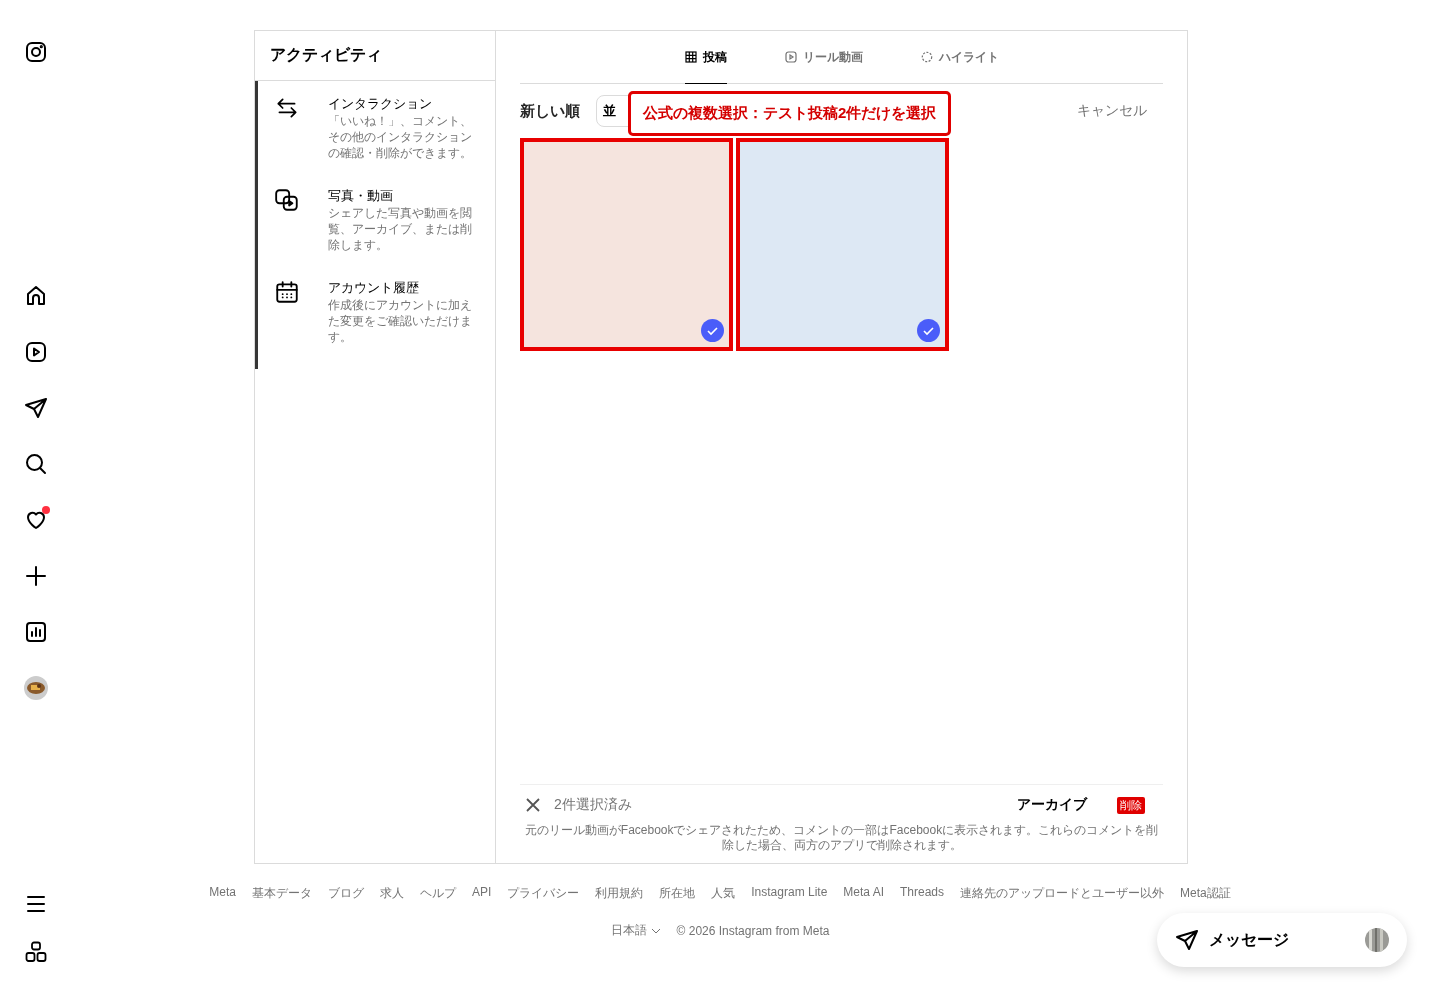 This screenshot has width=1440, height=1000. I want to click on tab: リール動画, so click(823, 57).